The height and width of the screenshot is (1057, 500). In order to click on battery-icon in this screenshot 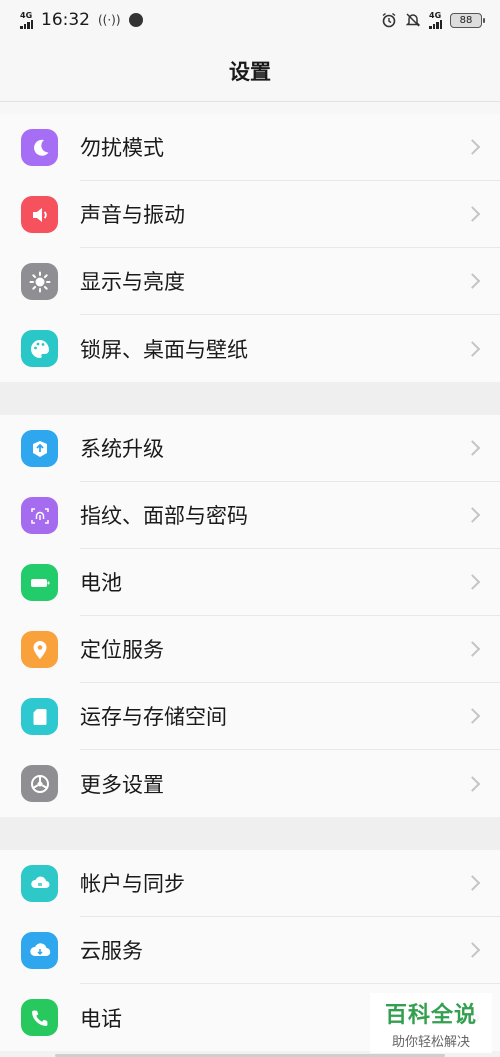, I will do `click(39, 582)`.